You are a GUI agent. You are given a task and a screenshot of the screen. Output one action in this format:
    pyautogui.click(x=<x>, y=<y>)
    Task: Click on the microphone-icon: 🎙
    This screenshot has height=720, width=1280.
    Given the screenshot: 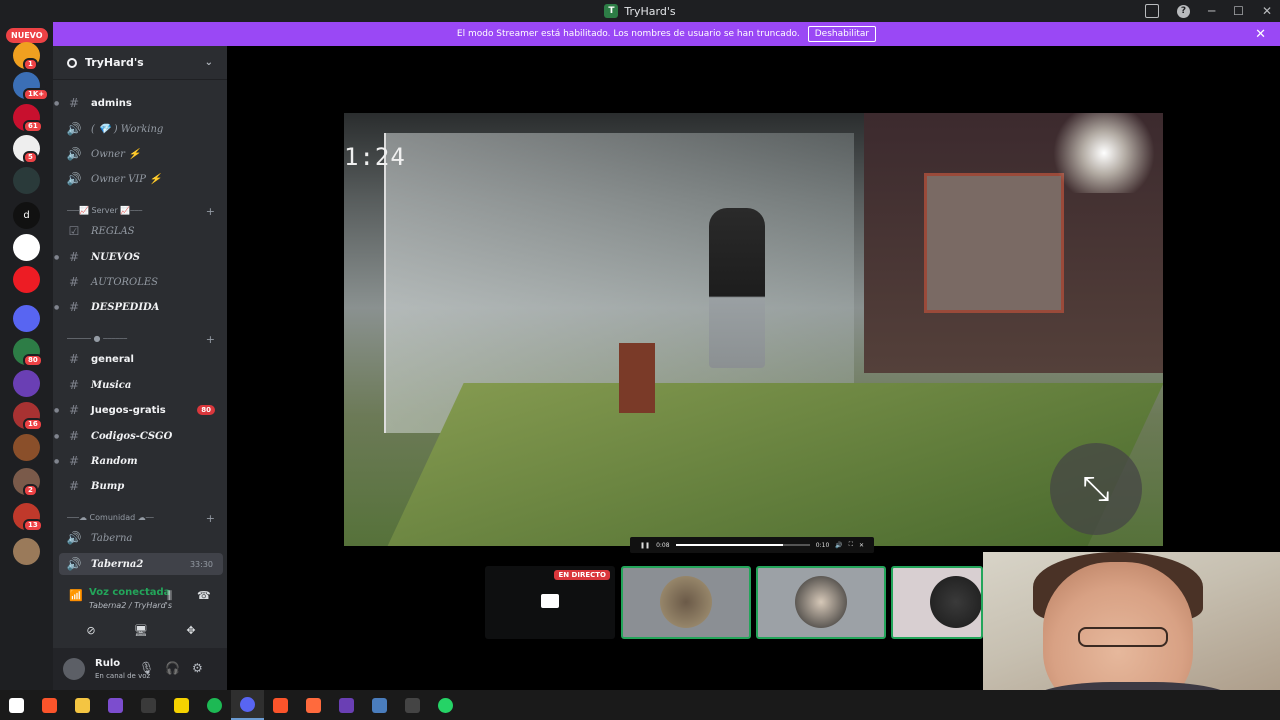 What is the action you would take?
    pyautogui.click(x=146, y=668)
    